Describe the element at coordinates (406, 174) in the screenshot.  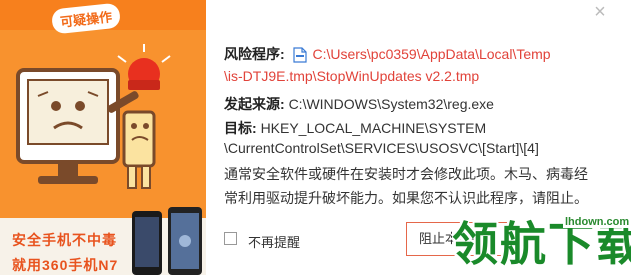
I see `description-line1: 通常安全软件或硬件在安装时才会修改此项。木马、病毒经` at that location.